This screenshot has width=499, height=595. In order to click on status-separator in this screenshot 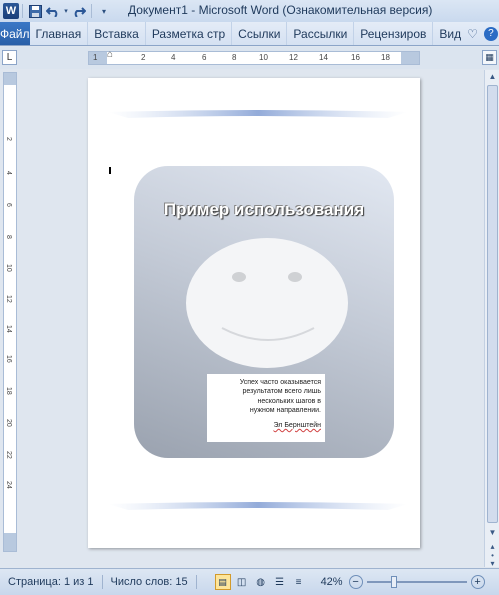, I will do `click(196, 582)`.